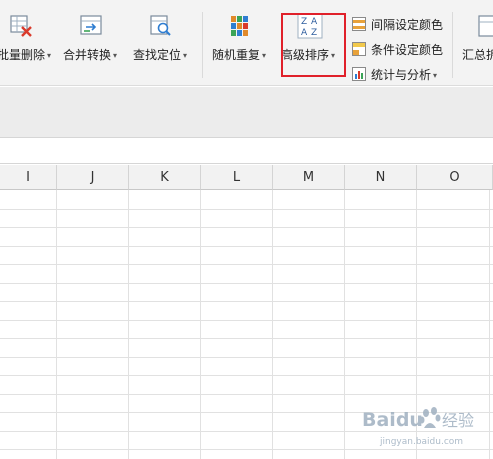  What do you see at coordinates (407, 50) in the screenshot?
I see `condition-color-label: 条件设定颜色` at bounding box center [407, 50].